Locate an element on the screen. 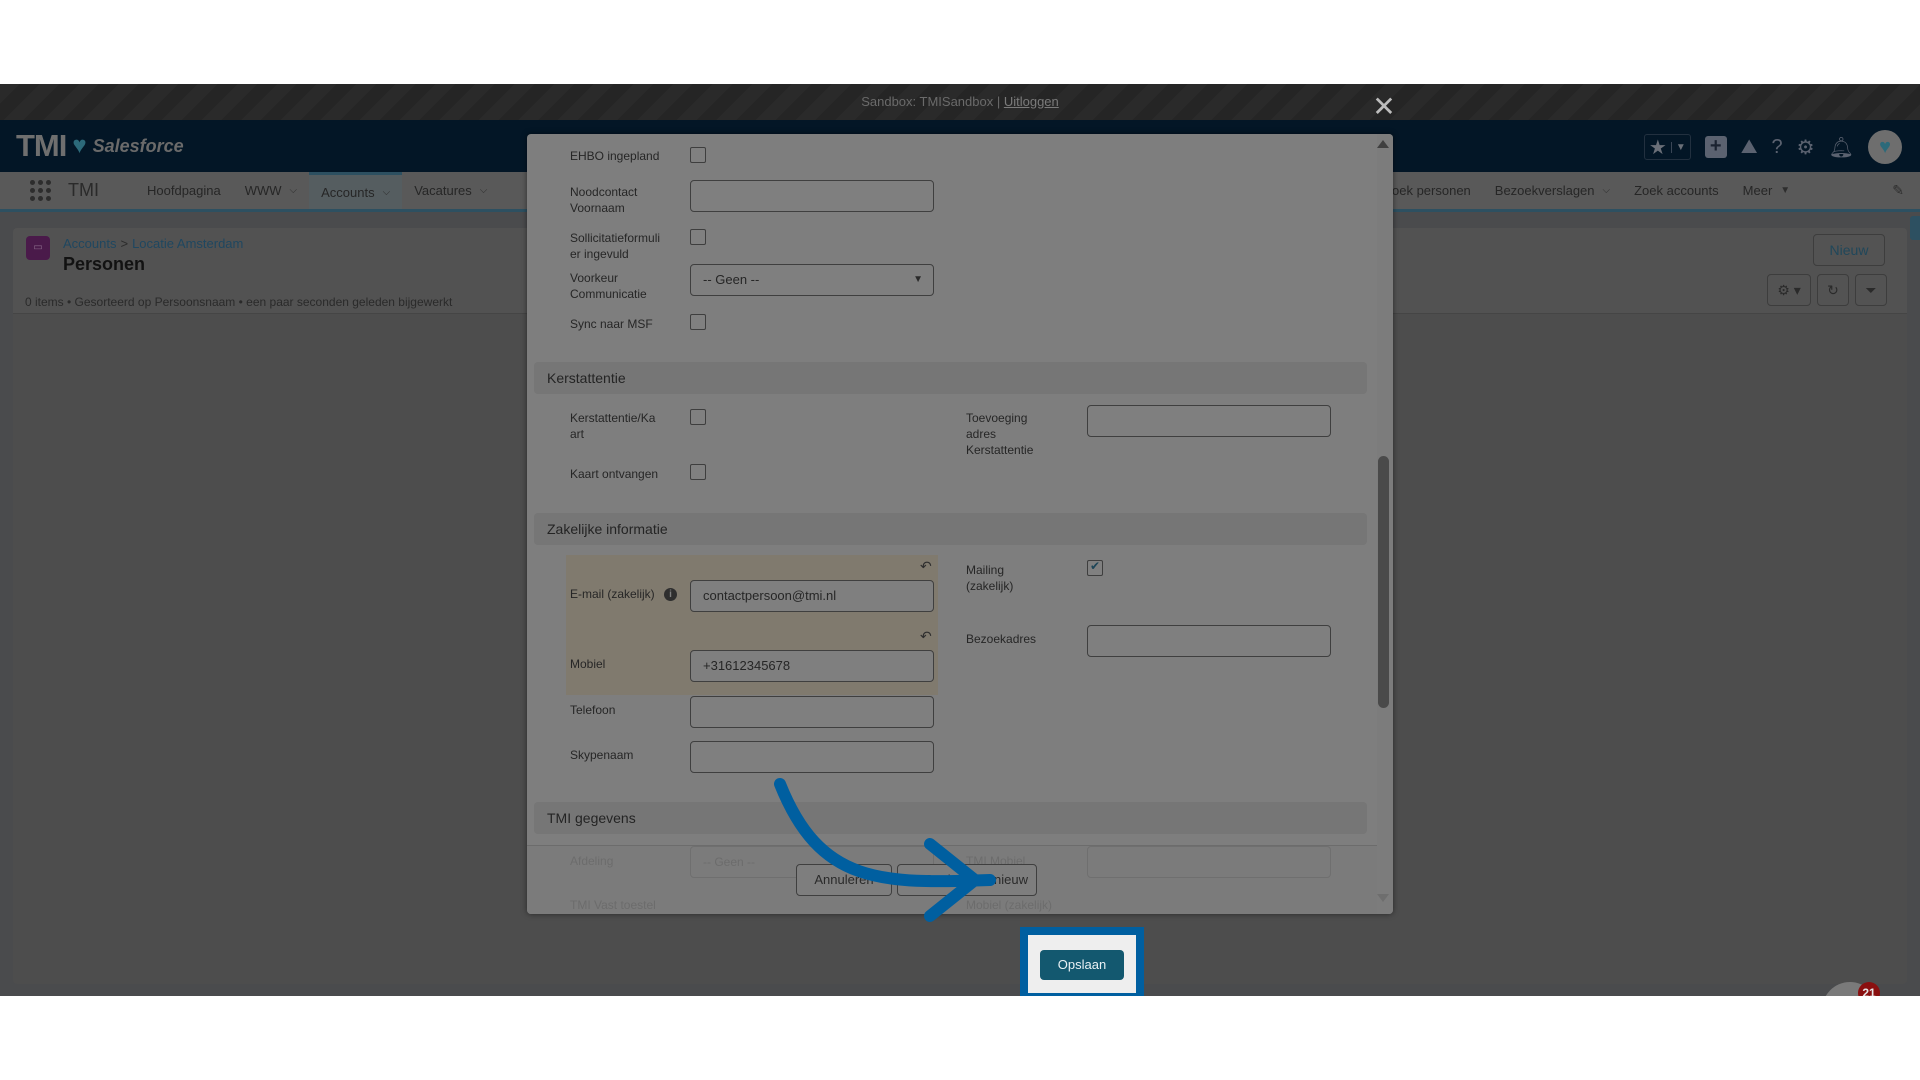 This screenshot has width=1920, height=1080. nav-item-accounts: Accounts ⌵ is located at coordinates (356, 190).